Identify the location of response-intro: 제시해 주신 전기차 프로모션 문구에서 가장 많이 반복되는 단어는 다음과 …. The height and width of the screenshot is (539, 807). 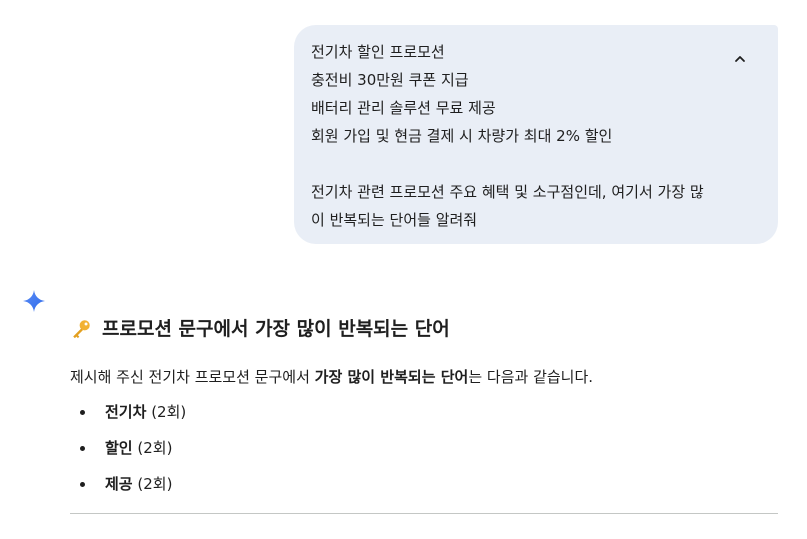
(424, 377).